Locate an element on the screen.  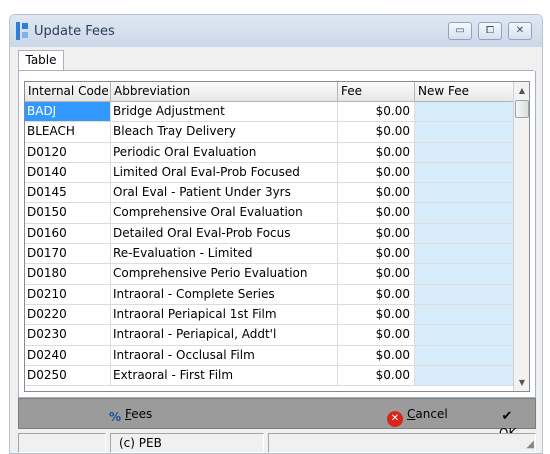
table-row: D0250 Extraoral - First Film $0.00 is located at coordinates (269, 376).